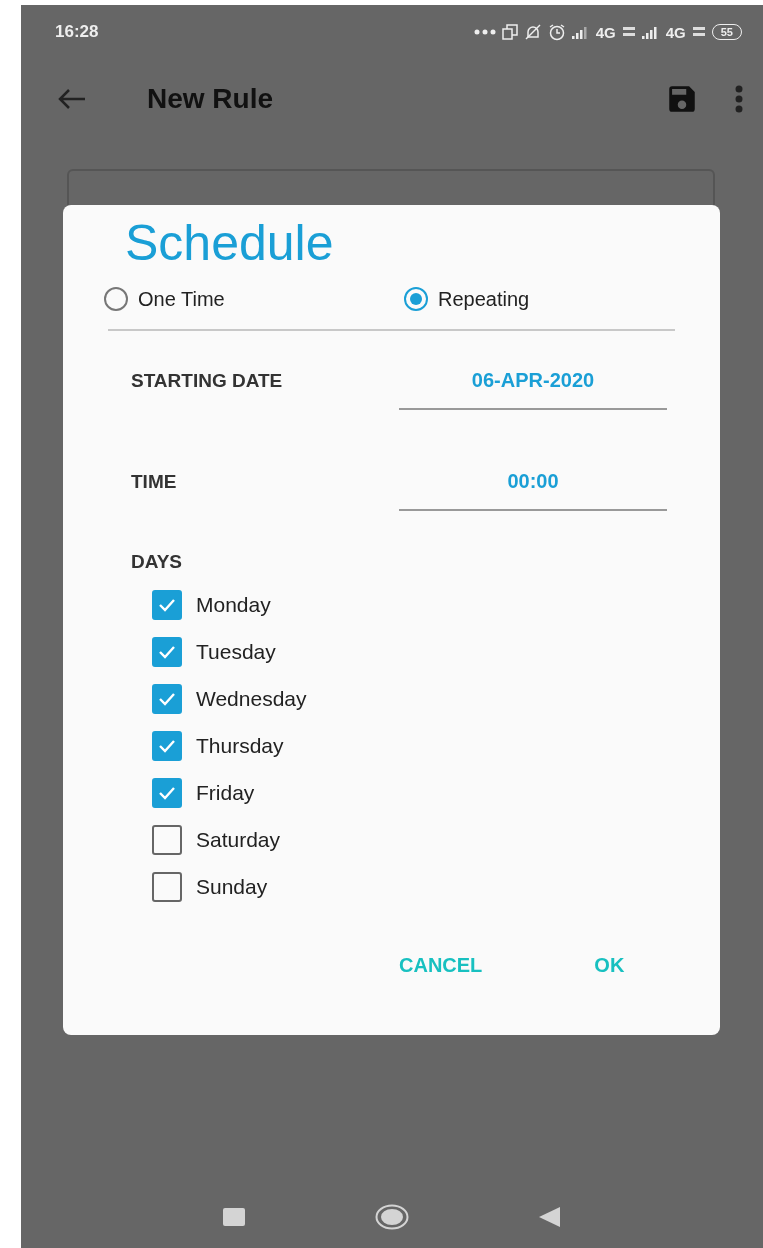  I want to click on muted-bell-icon, so click(532, 32).